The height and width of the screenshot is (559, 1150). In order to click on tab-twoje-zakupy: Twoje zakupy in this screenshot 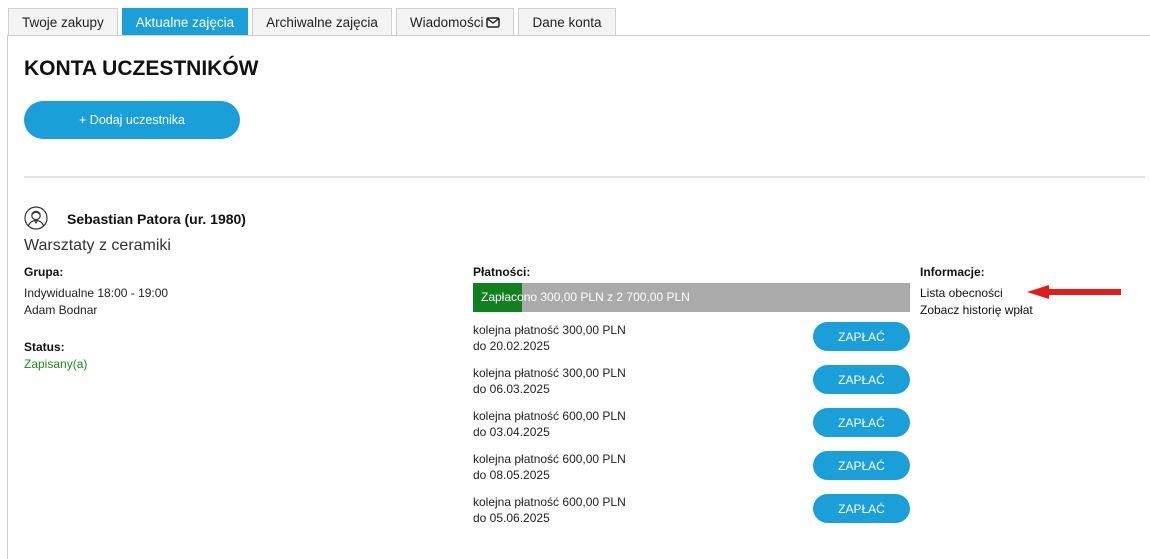, I will do `click(63, 22)`.